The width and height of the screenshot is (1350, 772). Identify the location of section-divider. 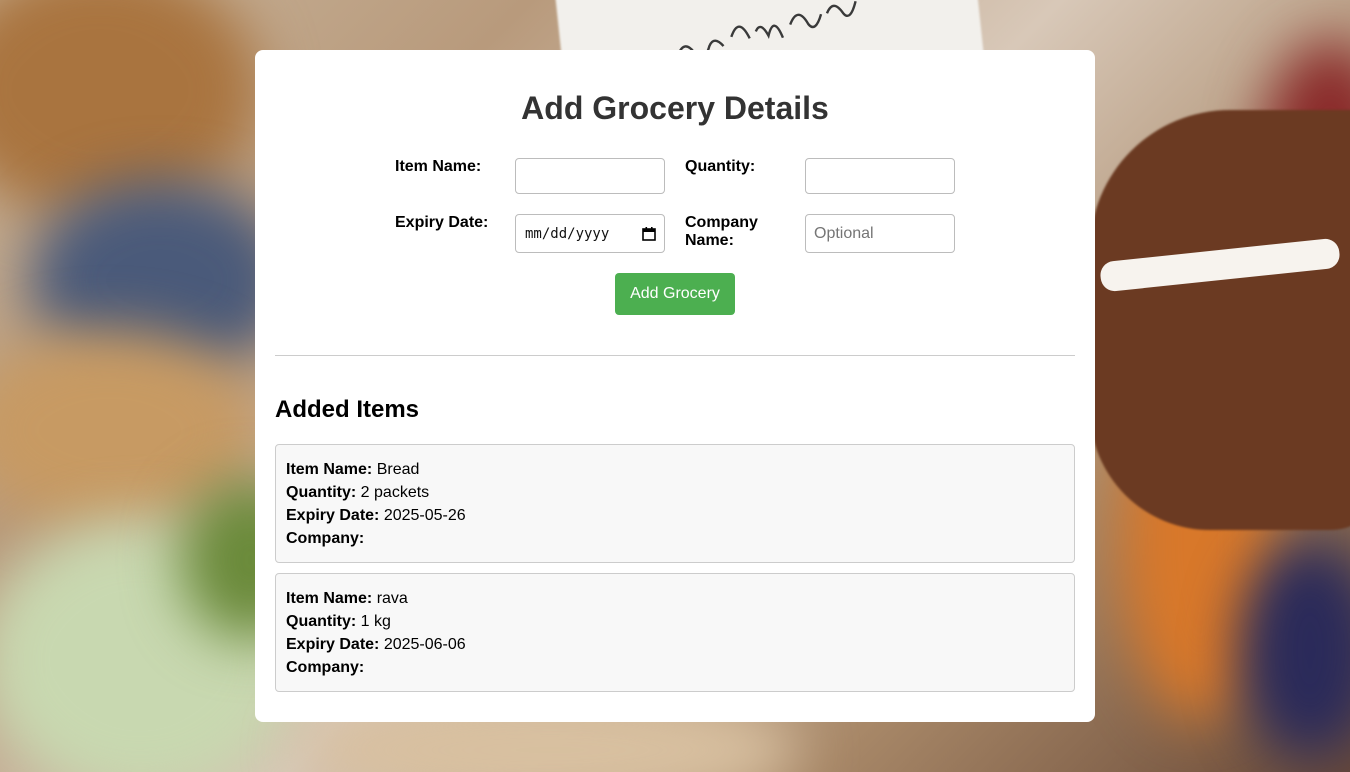
(675, 355).